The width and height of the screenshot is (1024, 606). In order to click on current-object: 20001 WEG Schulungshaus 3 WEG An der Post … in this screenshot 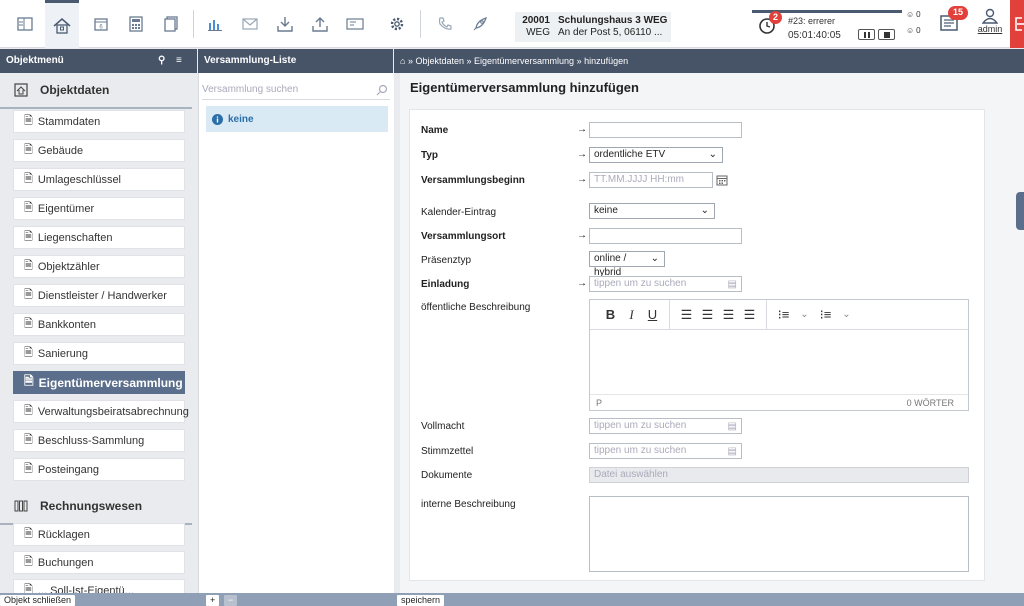, I will do `click(593, 27)`.